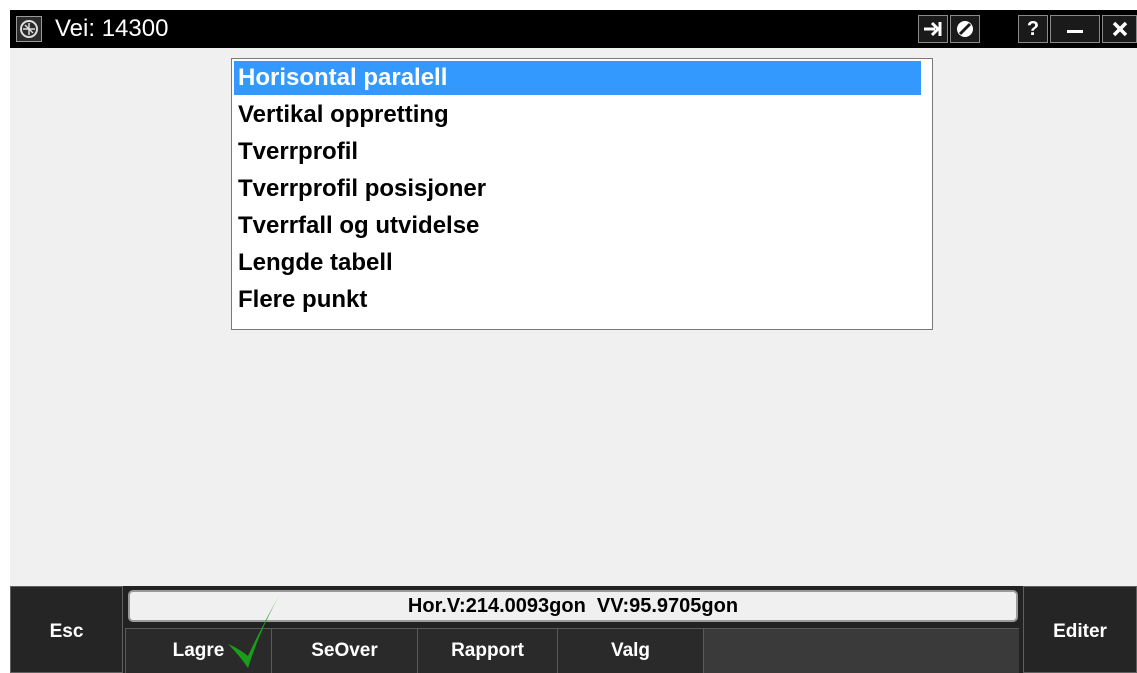 Image resolution: width=1137 pixels, height=673 pixels. Describe the element at coordinates (965, 29) in the screenshot. I see `disable-icon` at that location.